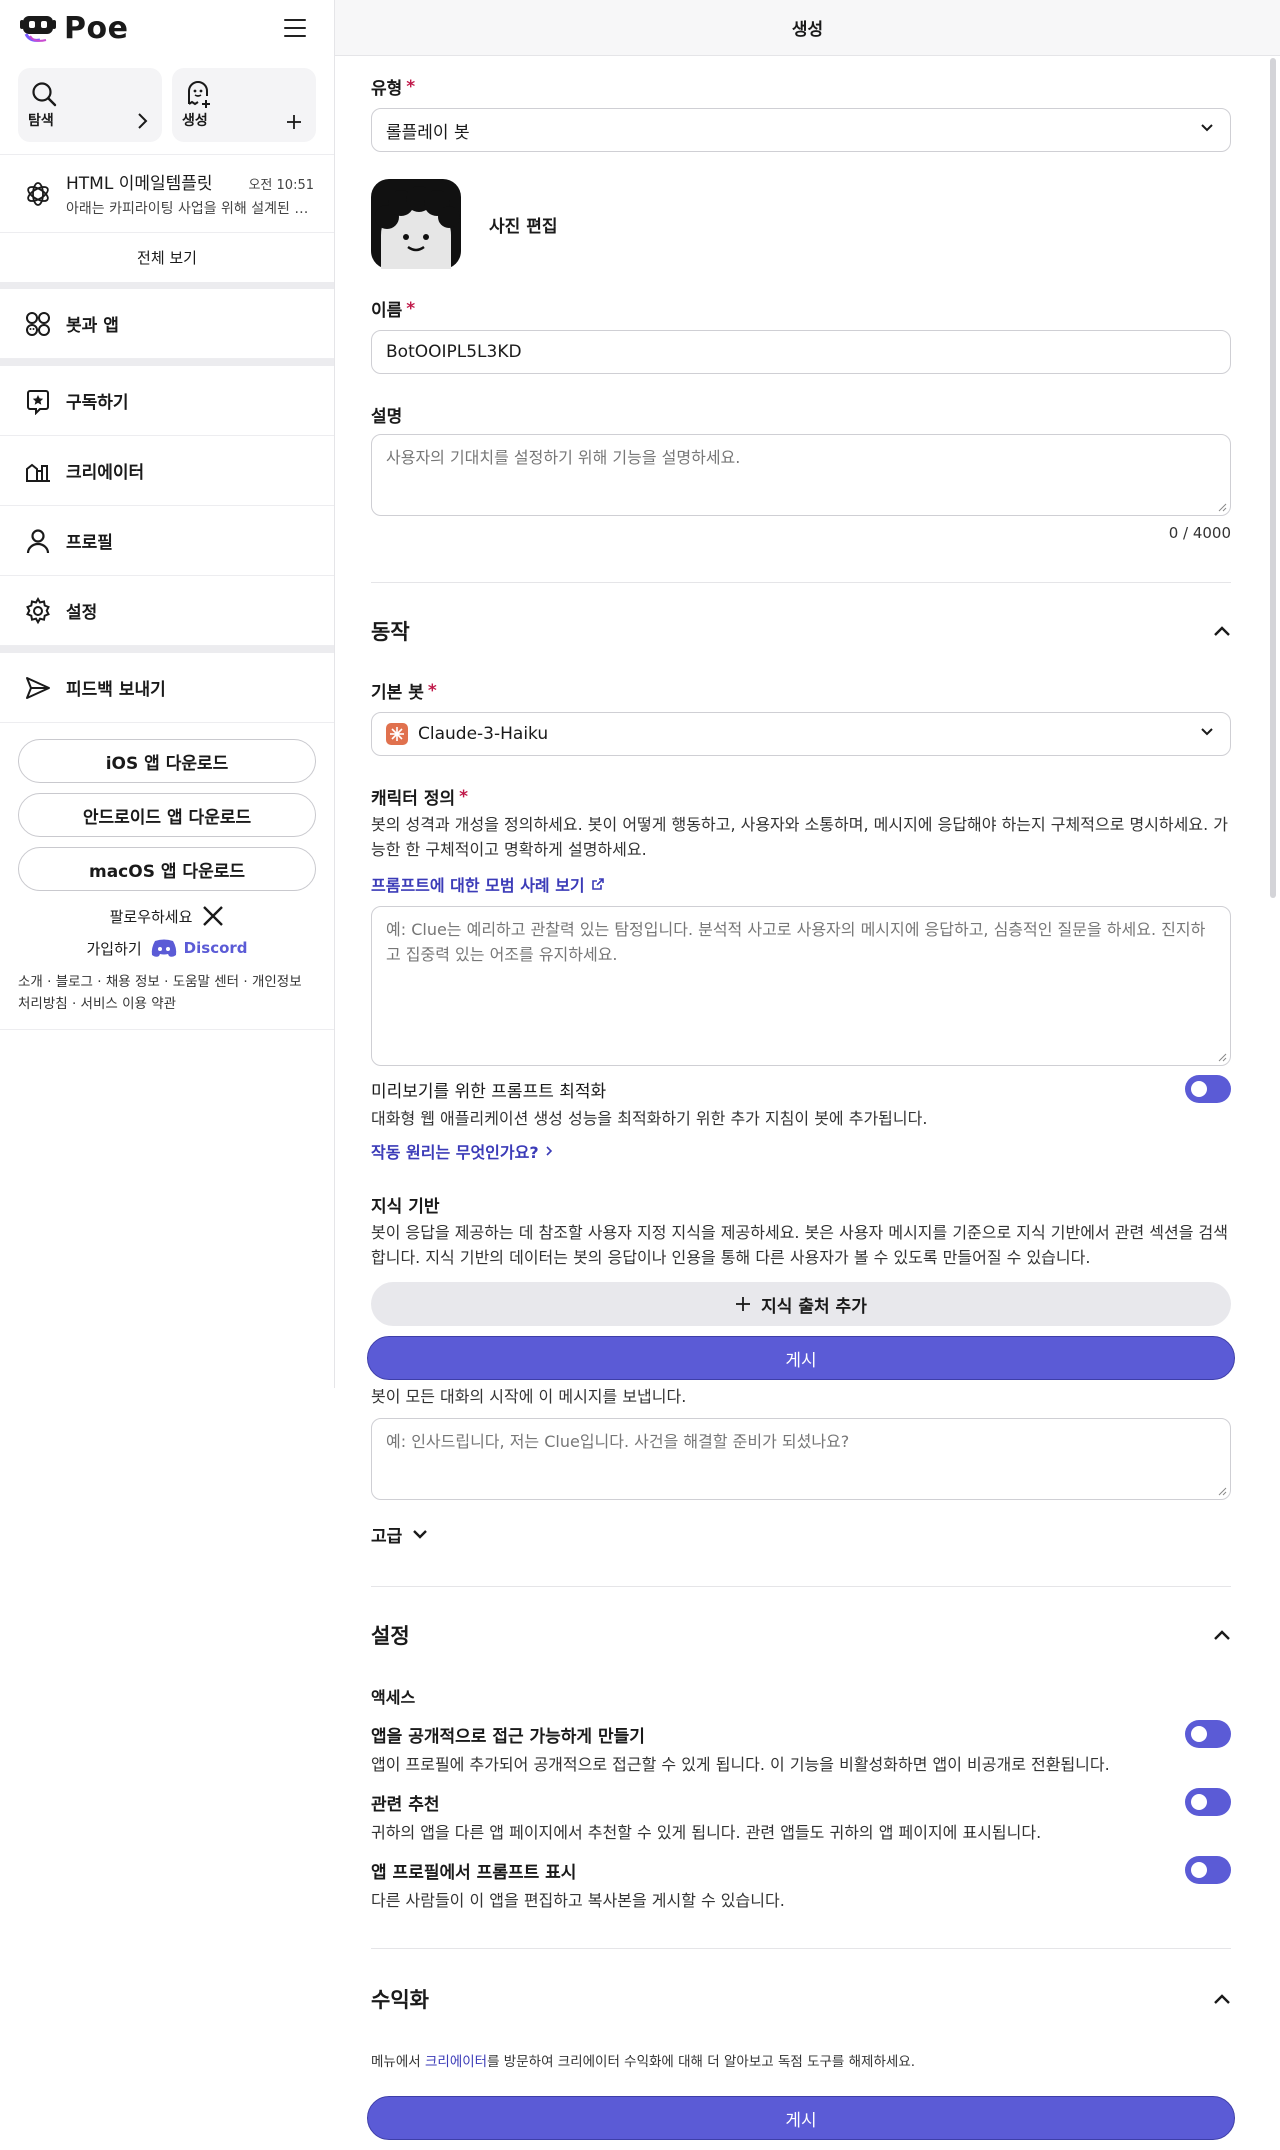  Describe the element at coordinates (801, 1802) in the screenshot. I see `related-row: 관련 추천` at that location.